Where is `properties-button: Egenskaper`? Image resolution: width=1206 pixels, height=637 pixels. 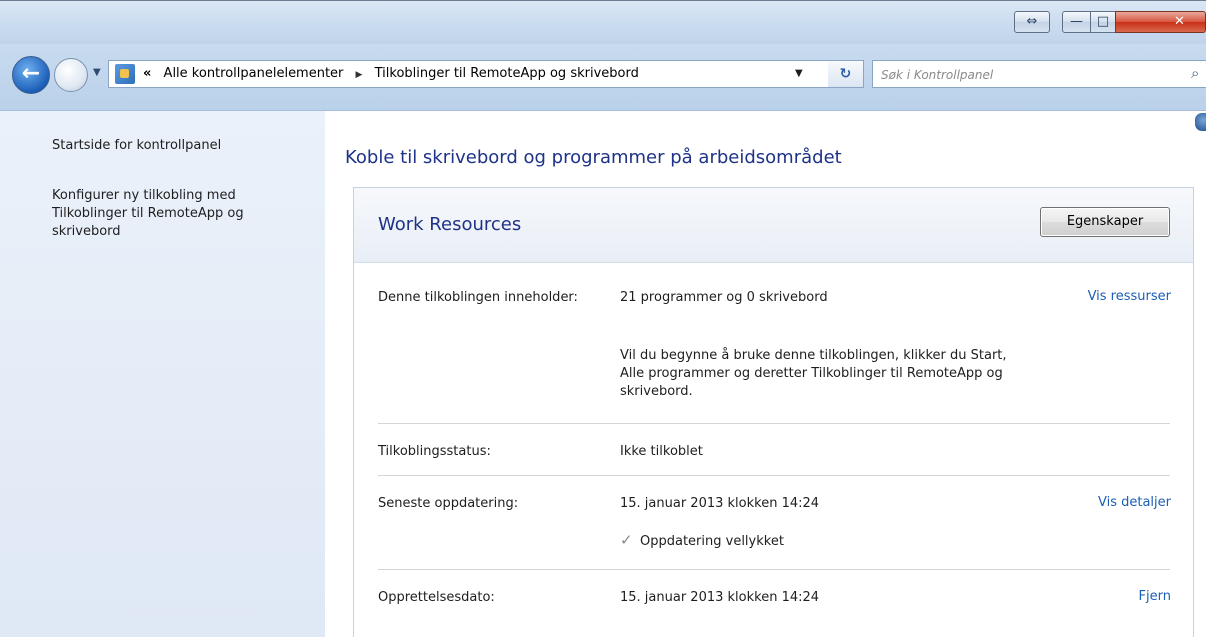 properties-button: Egenskaper is located at coordinates (1105, 222).